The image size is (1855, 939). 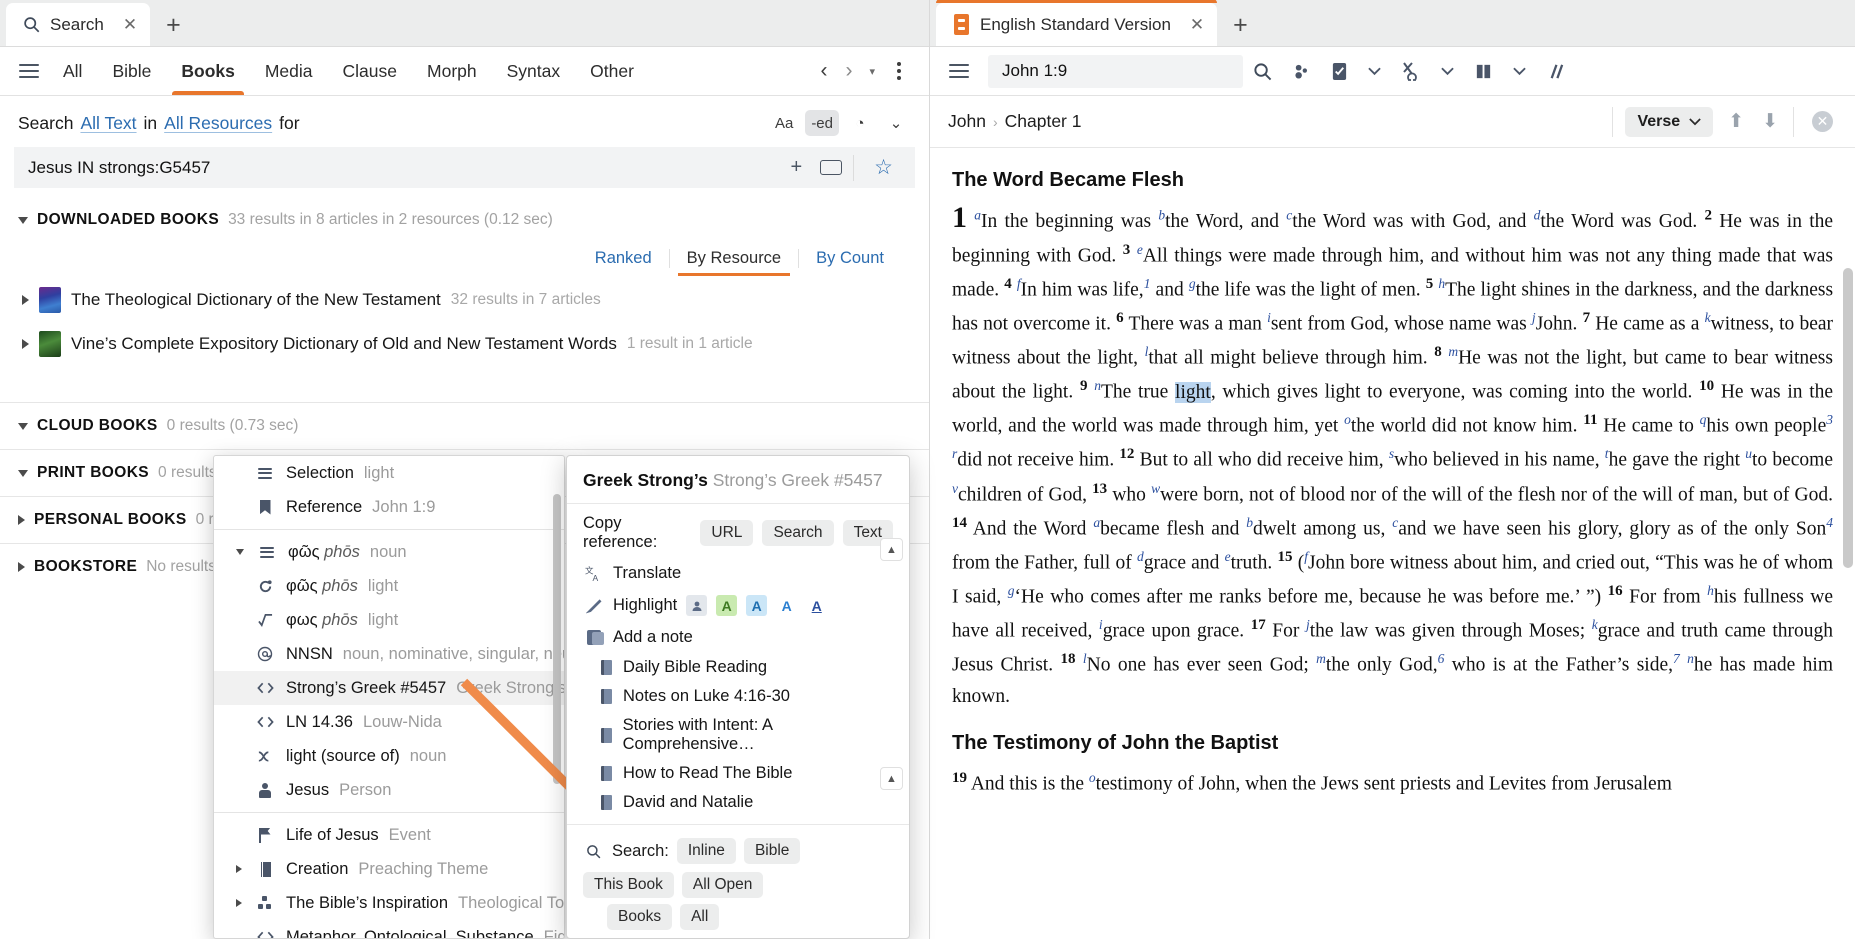 What do you see at coordinates (896, 123) in the screenshot?
I see `chevron-down-icon: ⌄` at bounding box center [896, 123].